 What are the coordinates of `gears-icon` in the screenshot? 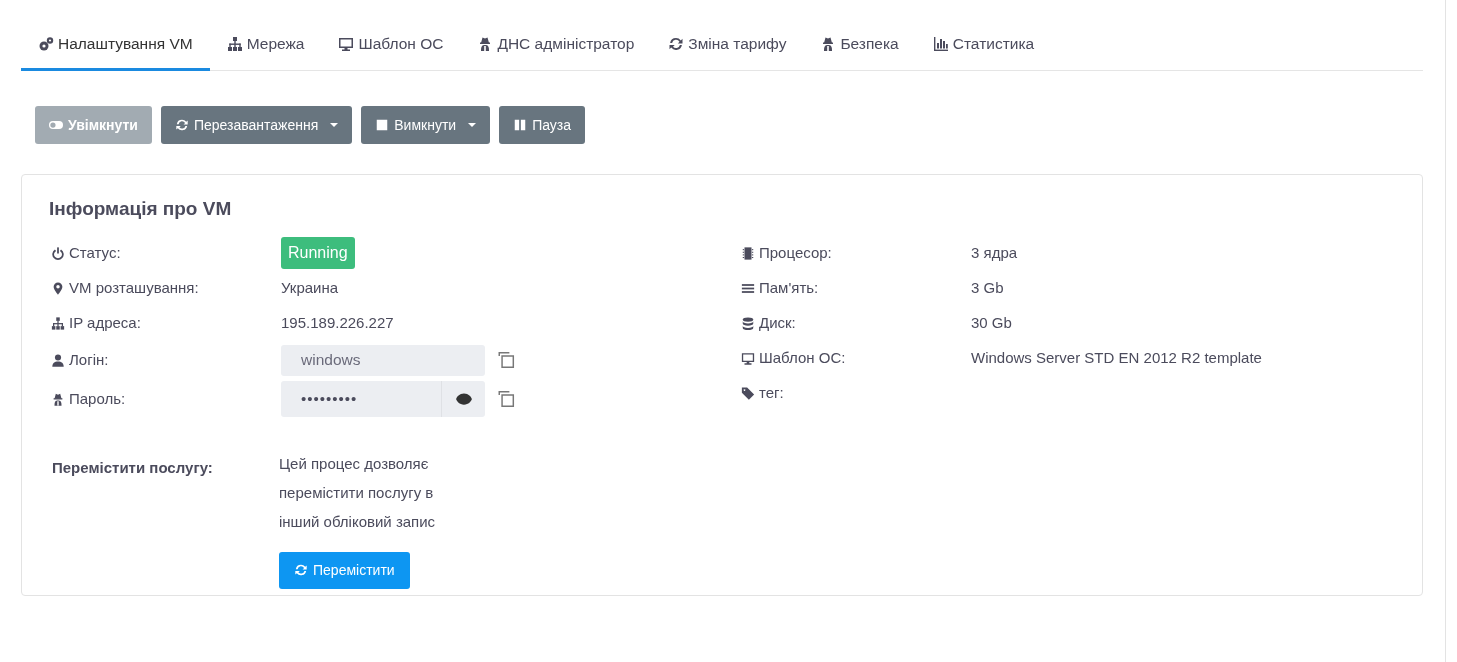 It's located at (46, 43).